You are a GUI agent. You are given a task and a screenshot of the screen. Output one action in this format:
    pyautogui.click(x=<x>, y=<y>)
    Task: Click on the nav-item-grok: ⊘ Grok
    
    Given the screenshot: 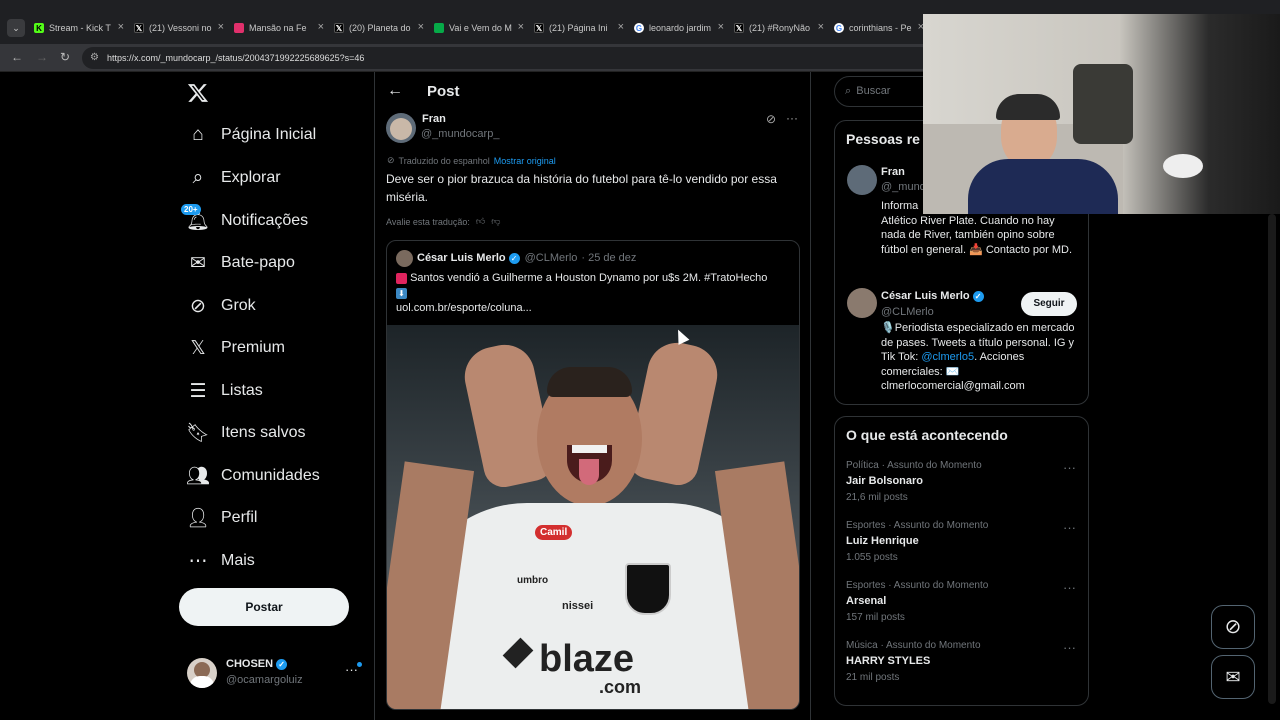 What is the action you would take?
    pyautogui.click(x=221, y=306)
    